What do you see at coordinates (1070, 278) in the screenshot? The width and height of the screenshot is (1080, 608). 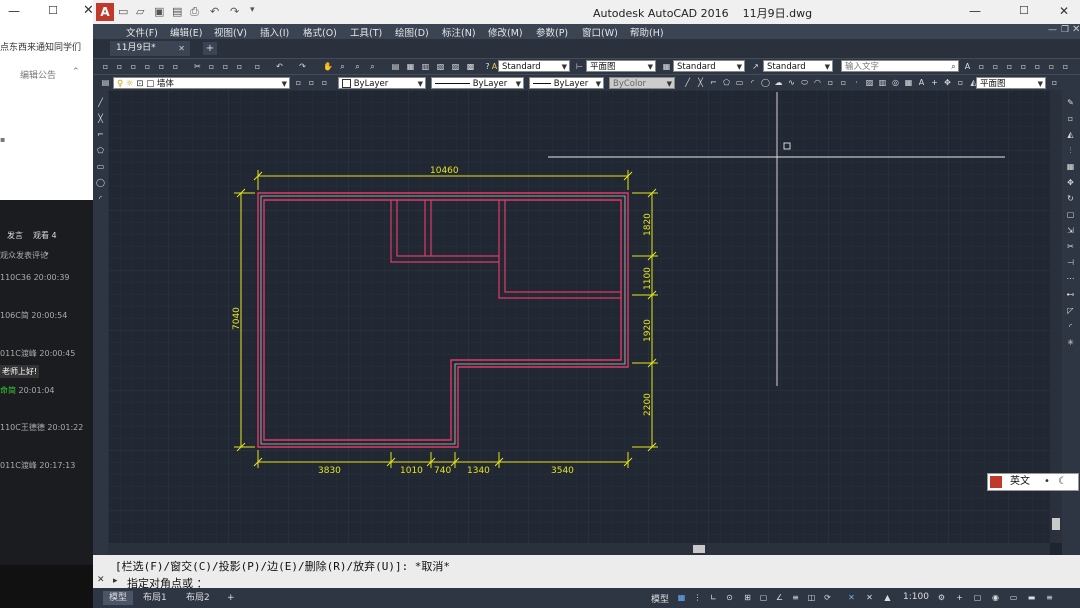 I see `break-icon: ⋯` at bounding box center [1070, 278].